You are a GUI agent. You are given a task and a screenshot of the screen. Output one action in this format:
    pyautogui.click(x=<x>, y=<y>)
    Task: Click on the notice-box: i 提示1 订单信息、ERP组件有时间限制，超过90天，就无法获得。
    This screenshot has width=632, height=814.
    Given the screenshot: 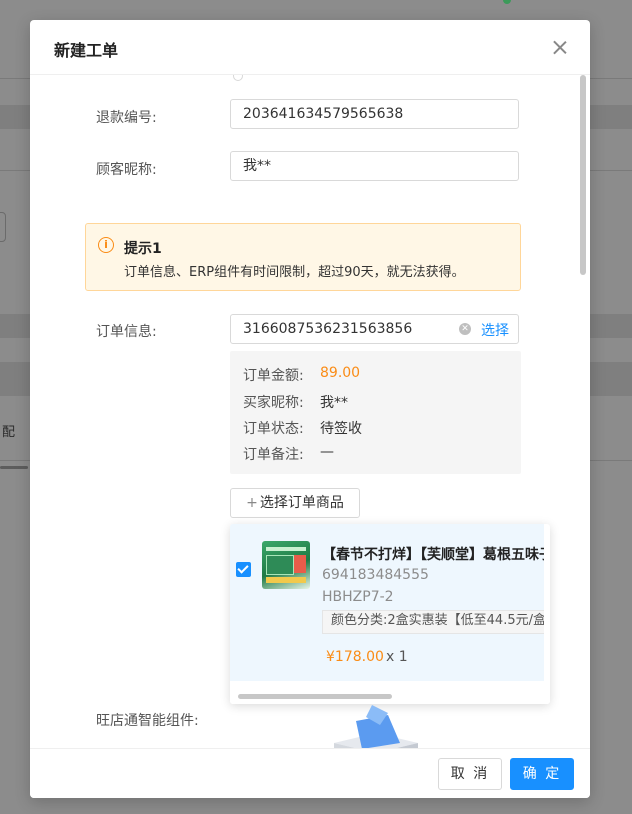 What is the action you would take?
    pyautogui.click(x=303, y=257)
    